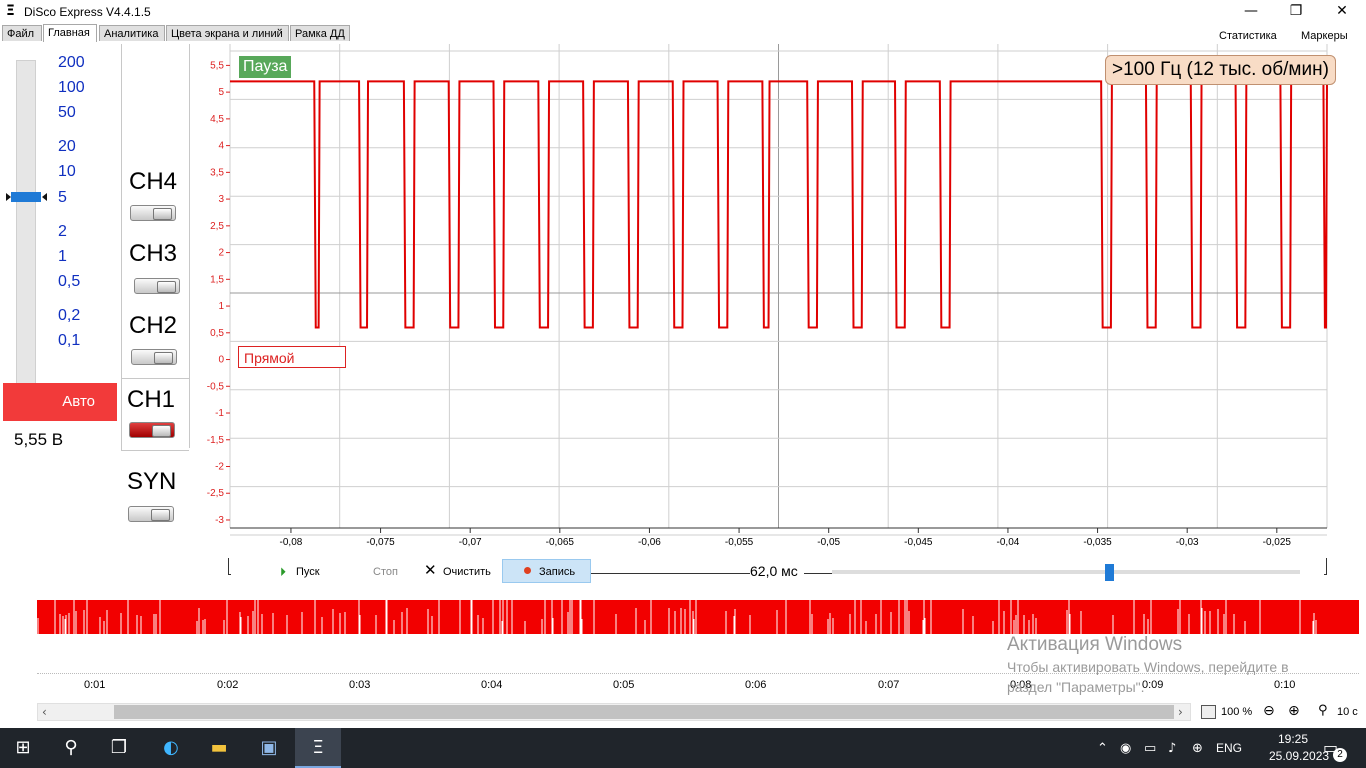  What do you see at coordinates (670, 573) in the screenshot?
I see `range-line-left` at bounding box center [670, 573].